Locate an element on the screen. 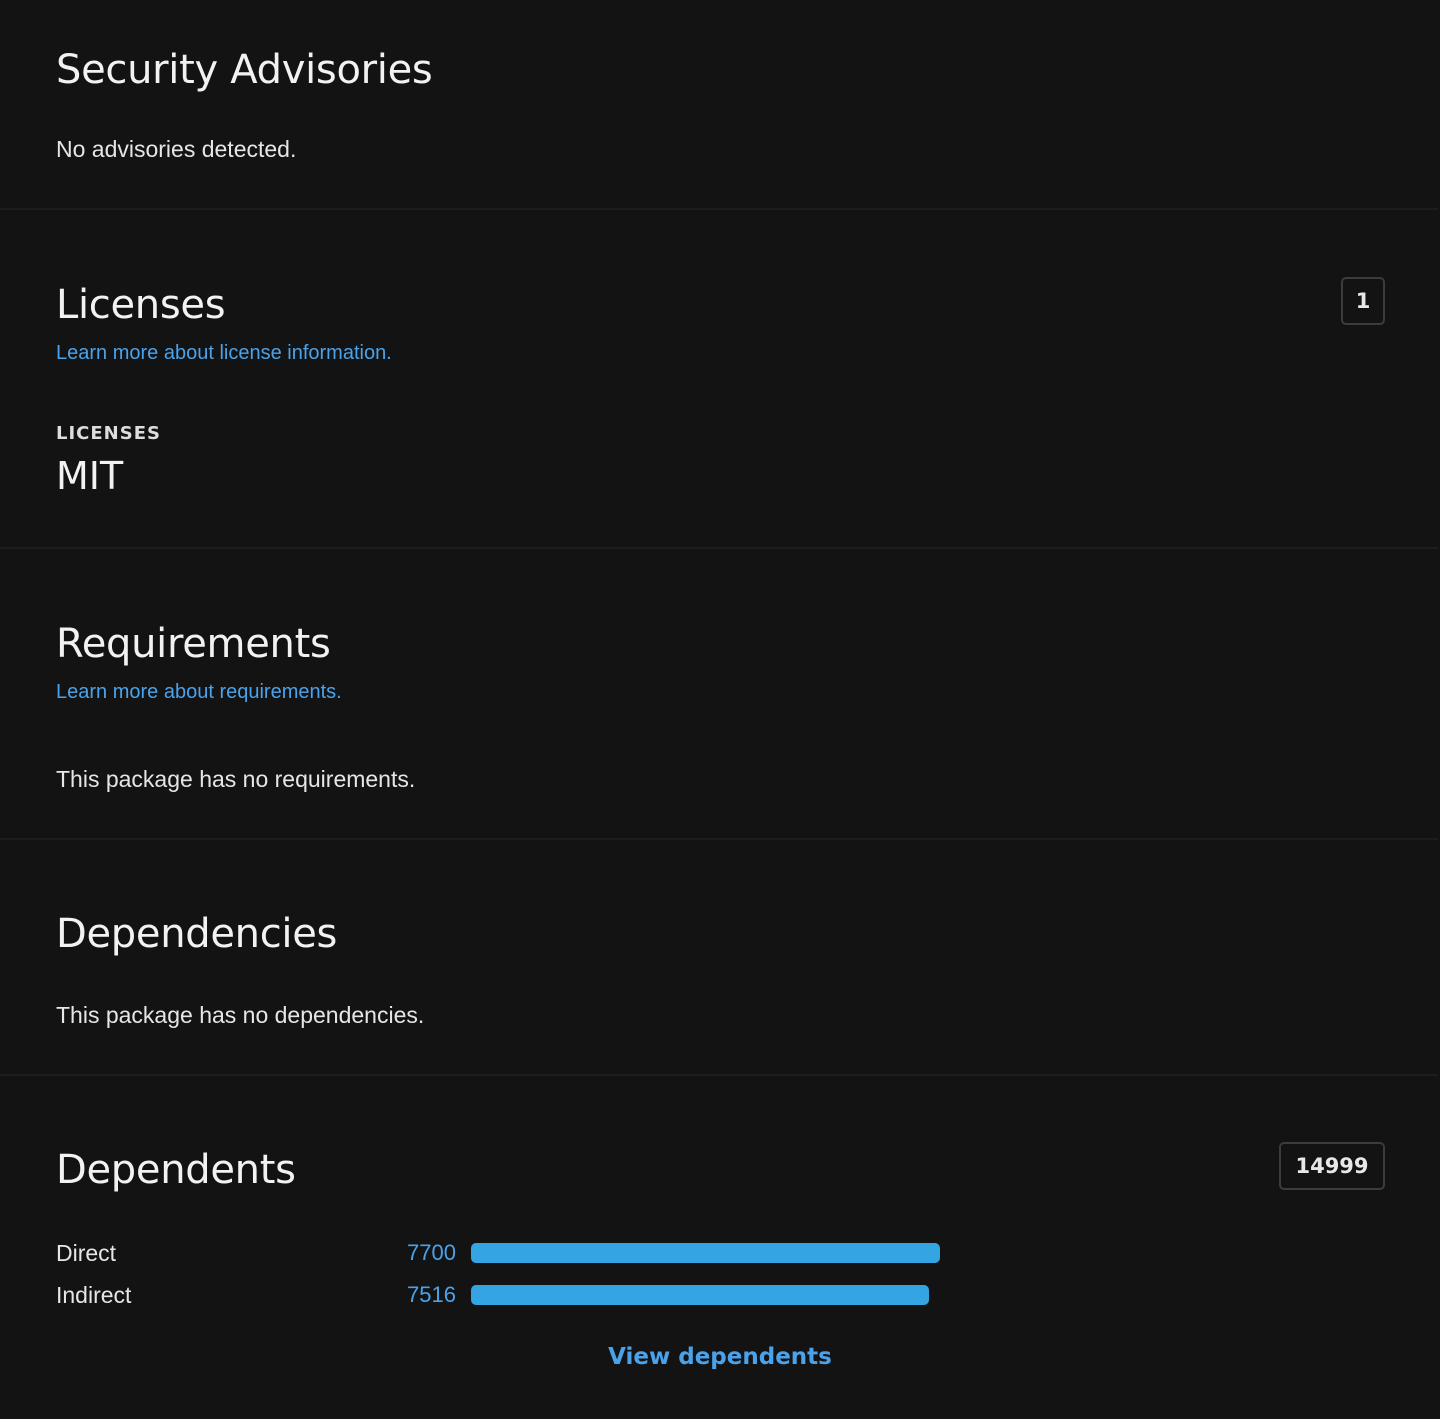 This screenshot has width=1440, height=1419. advisories-message: No advisories detected. is located at coordinates (176, 149).